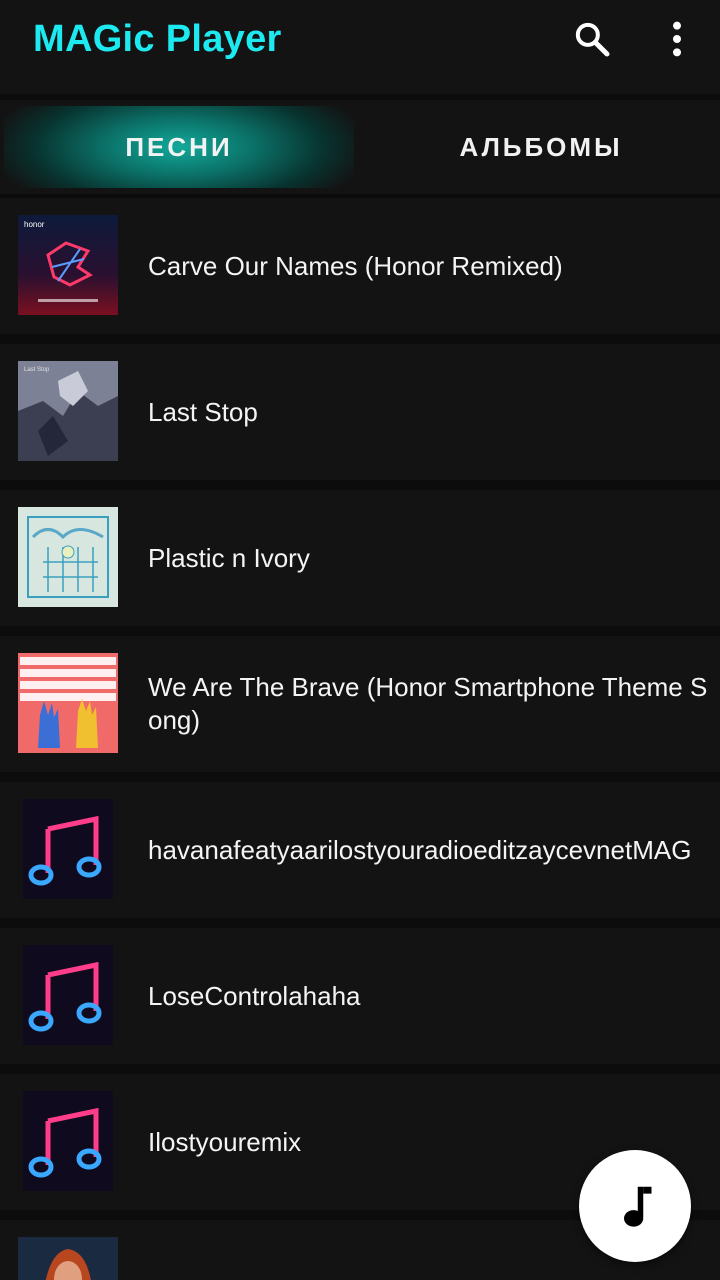 This screenshot has height=1280, width=720. I want to click on search-icon, so click(592, 39).